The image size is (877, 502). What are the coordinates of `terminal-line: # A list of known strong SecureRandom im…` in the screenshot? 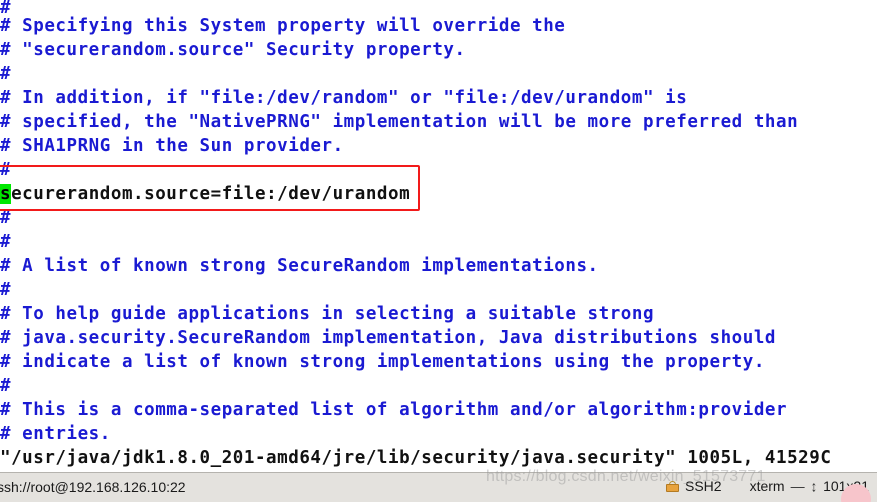 It's located at (299, 266).